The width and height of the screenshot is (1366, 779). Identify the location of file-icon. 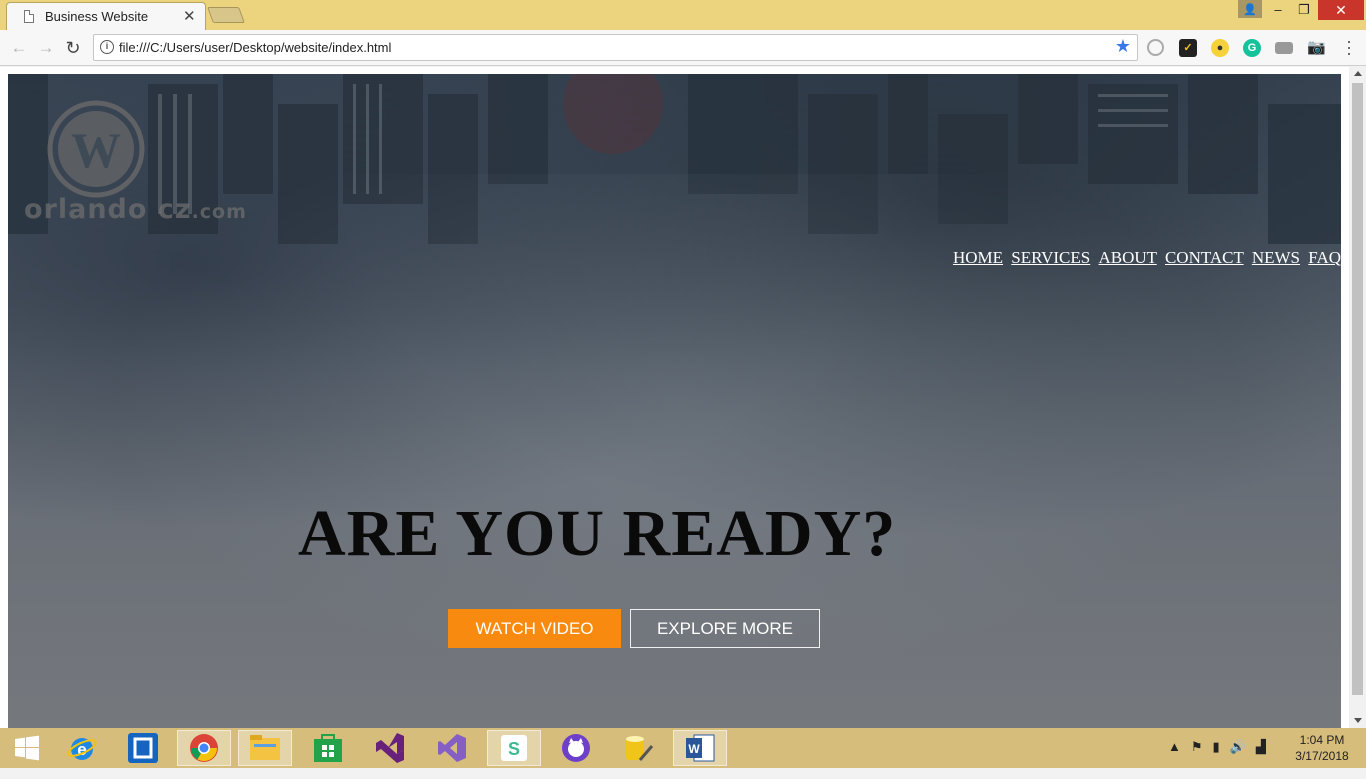
(29, 16).